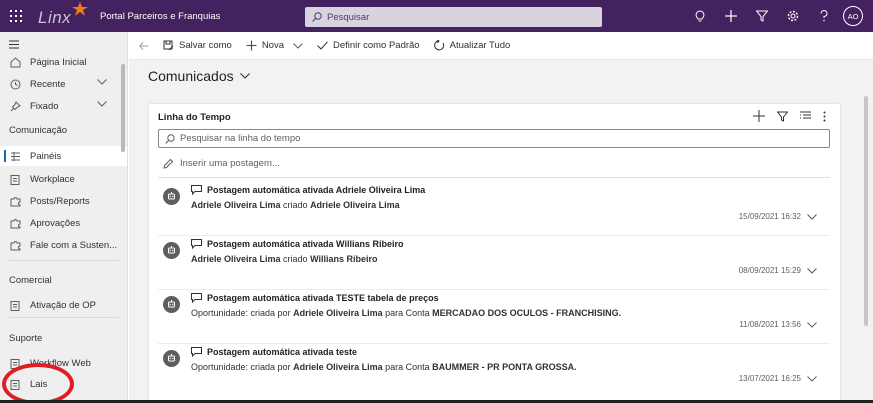 Image resolution: width=873 pixels, height=403 pixels. Describe the element at coordinates (194, 117) in the screenshot. I see `timeline-title: Linha do Tempo` at that location.